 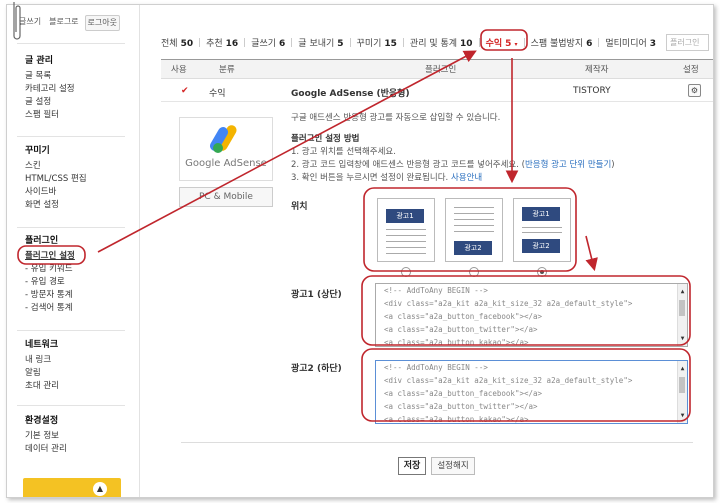 What do you see at coordinates (223, 139) in the screenshot?
I see `adsense-logo-icon` at bounding box center [223, 139].